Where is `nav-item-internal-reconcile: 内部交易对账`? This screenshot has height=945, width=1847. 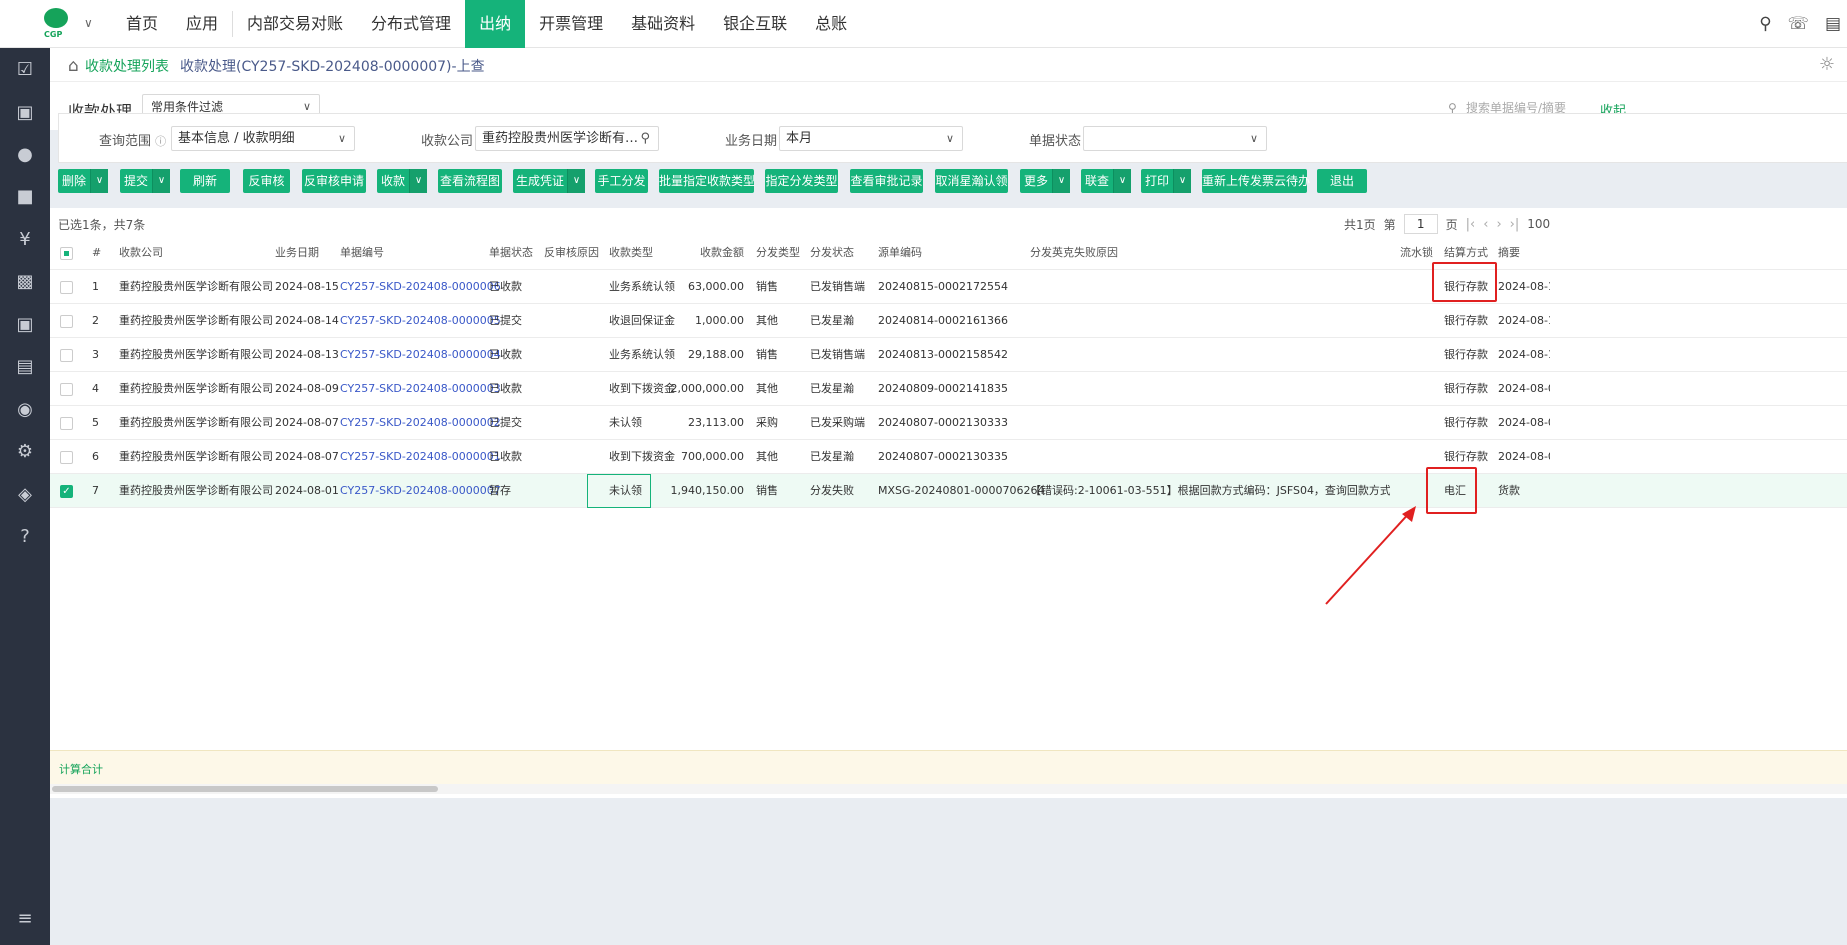 nav-item-internal-reconcile: 内部交易对账 is located at coordinates (295, 24).